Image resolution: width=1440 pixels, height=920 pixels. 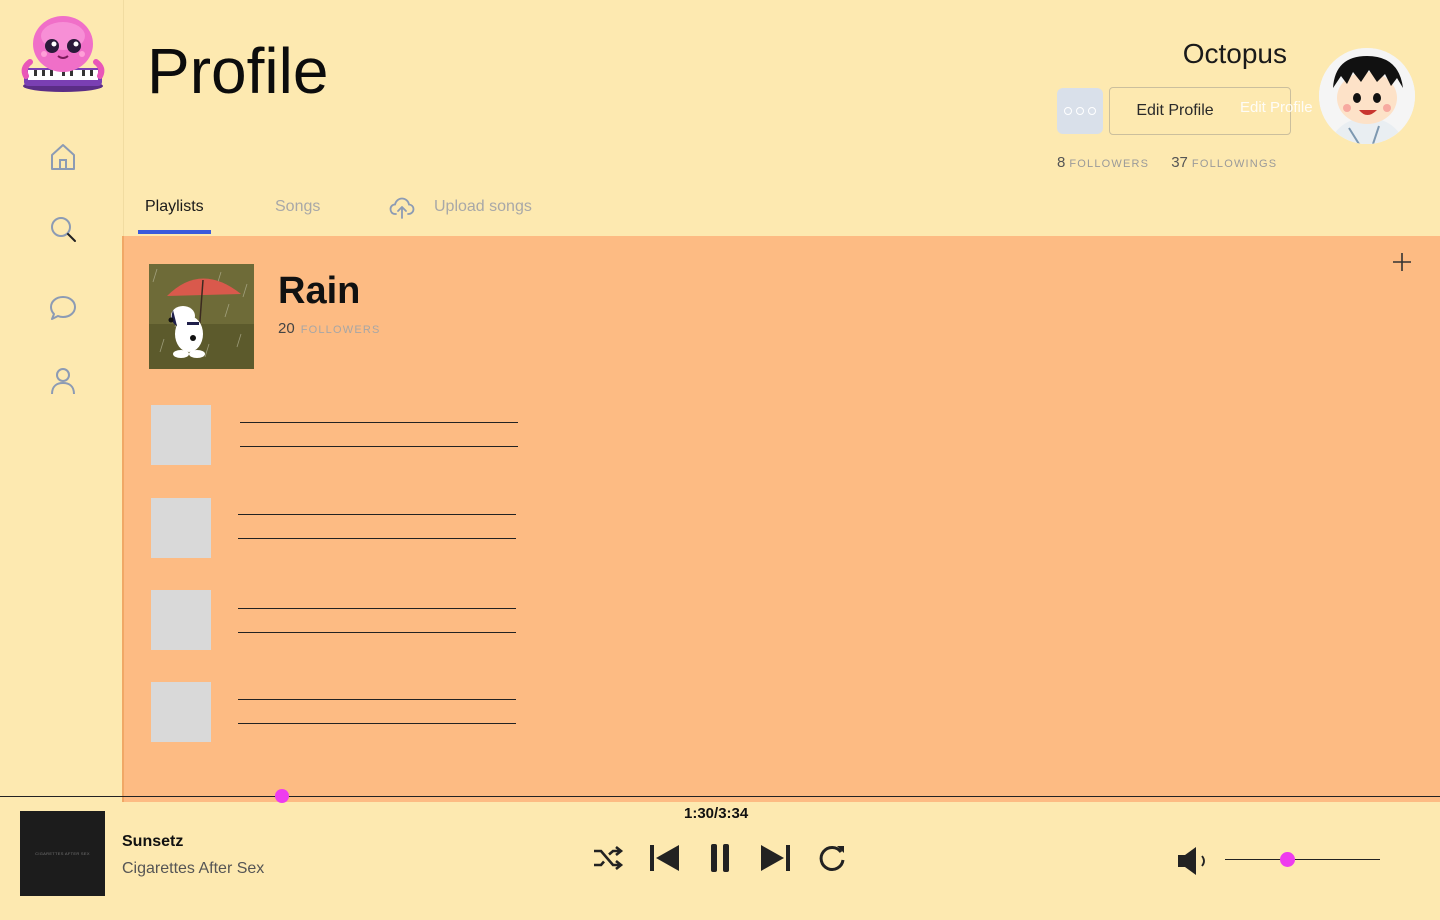 I want to click on pause-icon, so click(x=720, y=858).